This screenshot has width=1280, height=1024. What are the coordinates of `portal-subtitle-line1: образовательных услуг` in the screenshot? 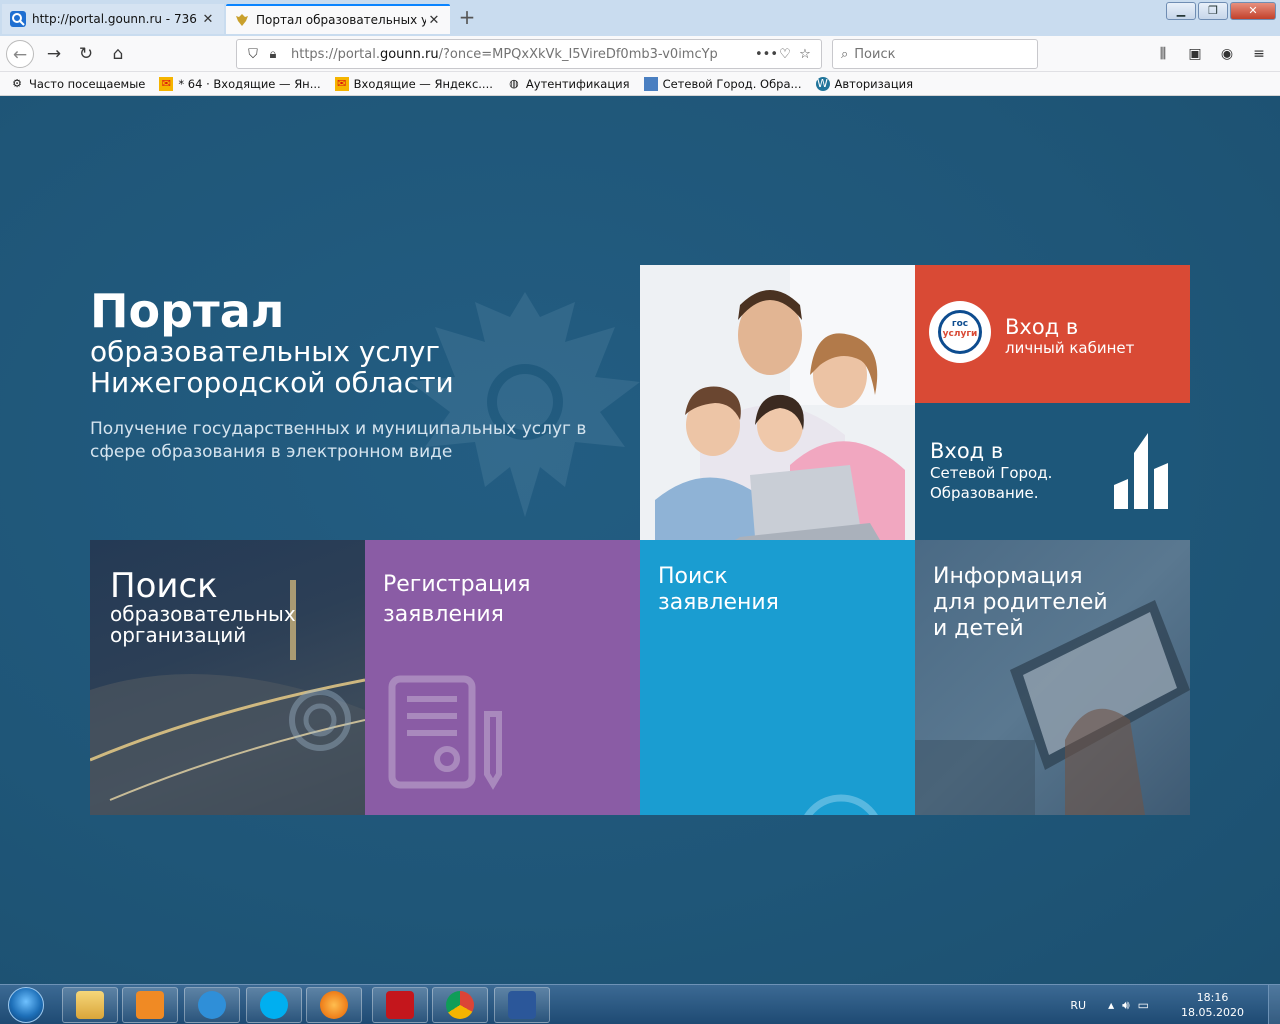 It's located at (265, 351).